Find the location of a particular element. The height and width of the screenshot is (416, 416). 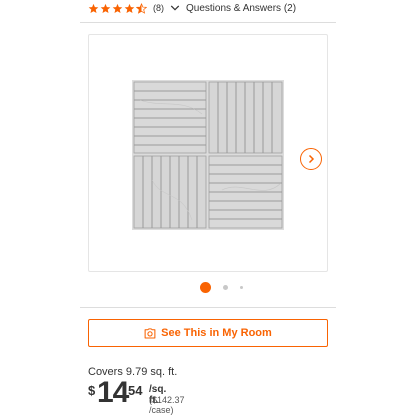

star-half-icon is located at coordinates (141, 8).